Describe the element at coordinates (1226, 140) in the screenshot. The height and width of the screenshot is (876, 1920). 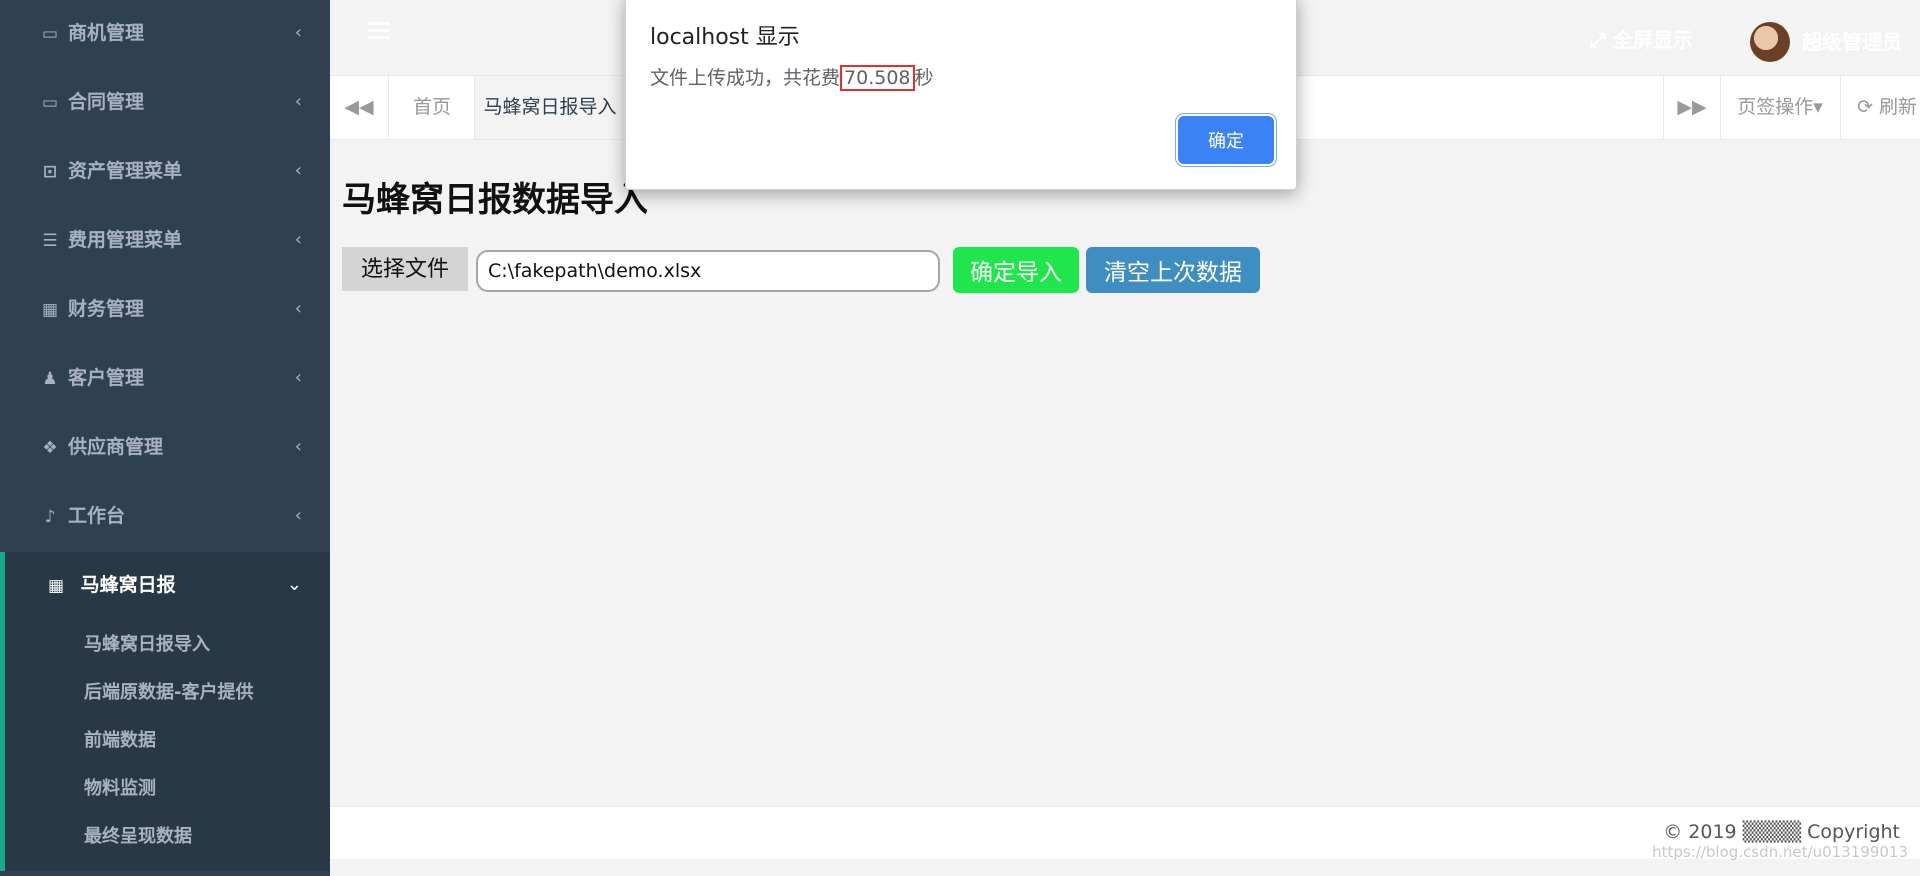
I see `dialog-ok-button: 确定` at that location.